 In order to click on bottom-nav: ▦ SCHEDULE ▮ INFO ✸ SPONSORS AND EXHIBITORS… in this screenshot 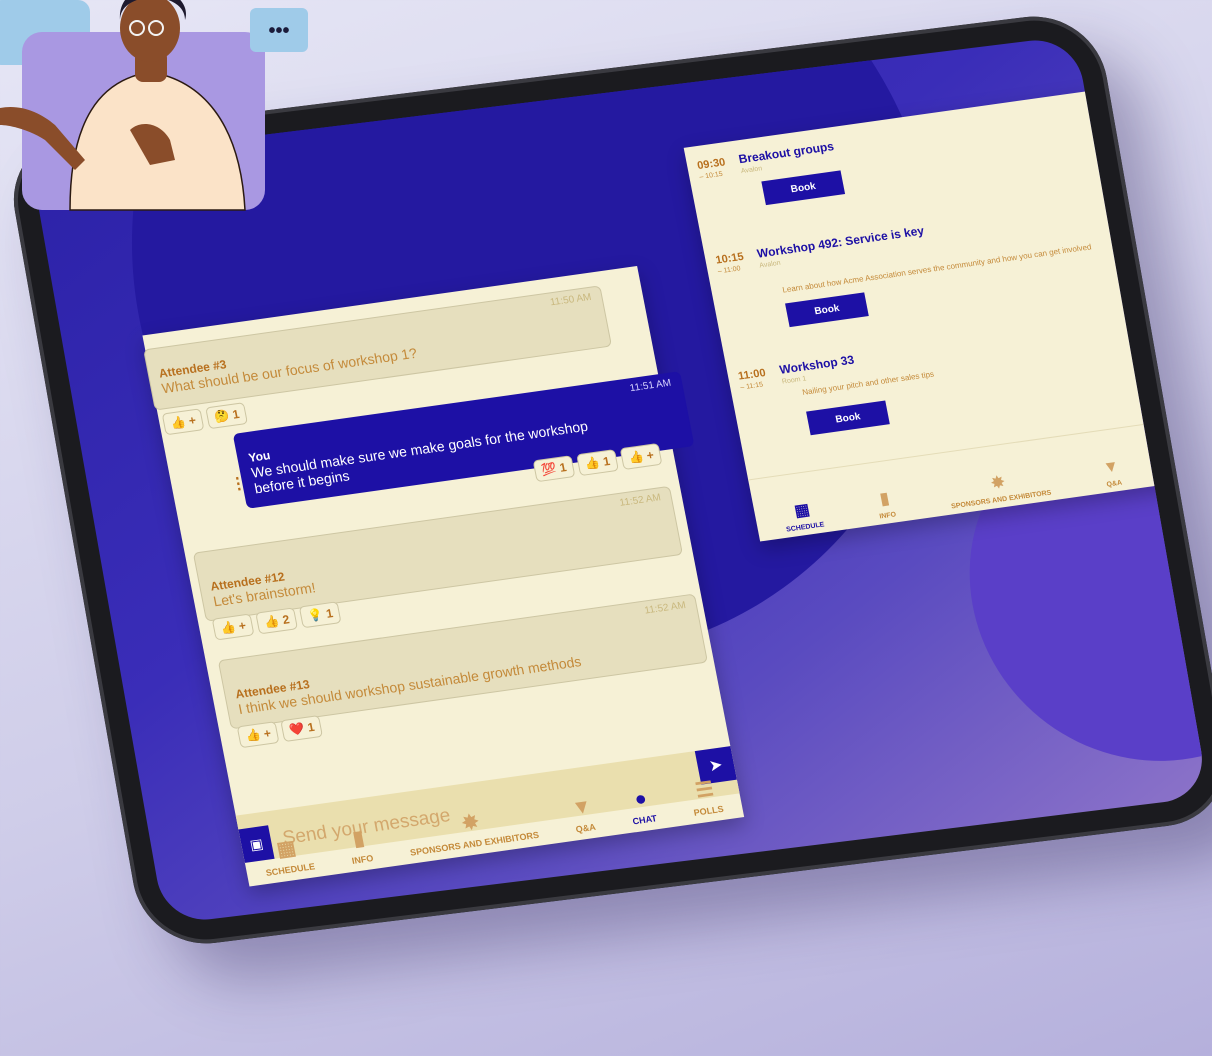, I will do `click(490, 818)`.